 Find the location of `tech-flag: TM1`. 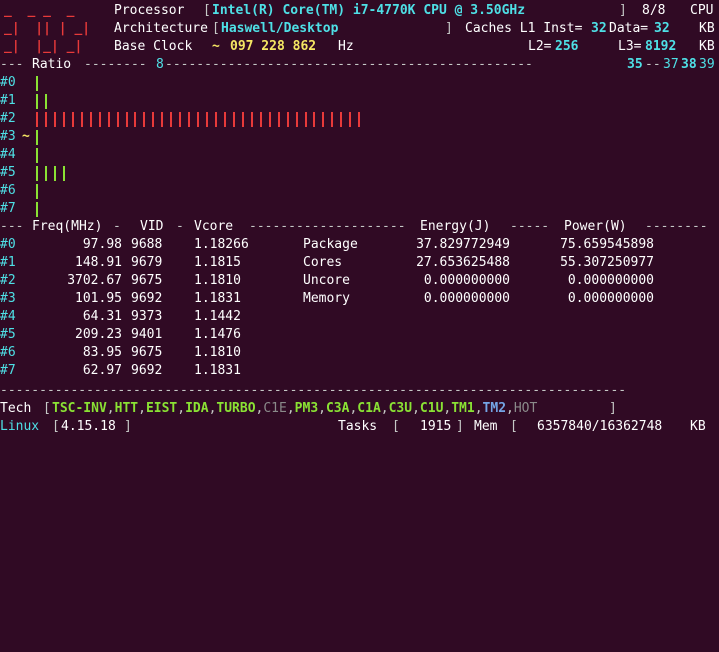

tech-flag: TM1 is located at coordinates (463, 408).